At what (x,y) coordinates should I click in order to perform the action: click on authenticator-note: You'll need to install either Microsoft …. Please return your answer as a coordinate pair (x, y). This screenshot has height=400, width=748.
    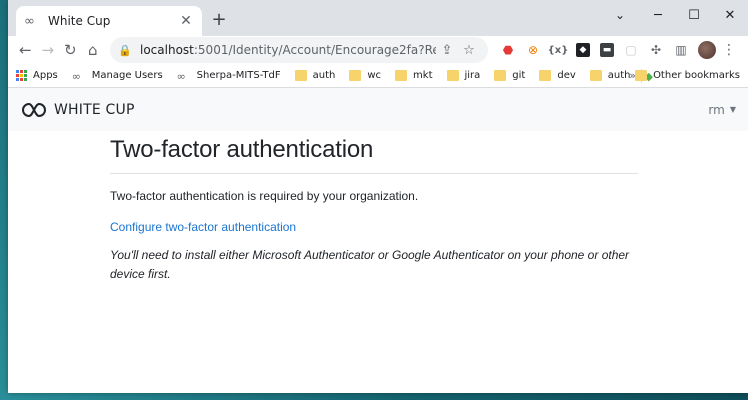
    Looking at the image, I should click on (370, 264).